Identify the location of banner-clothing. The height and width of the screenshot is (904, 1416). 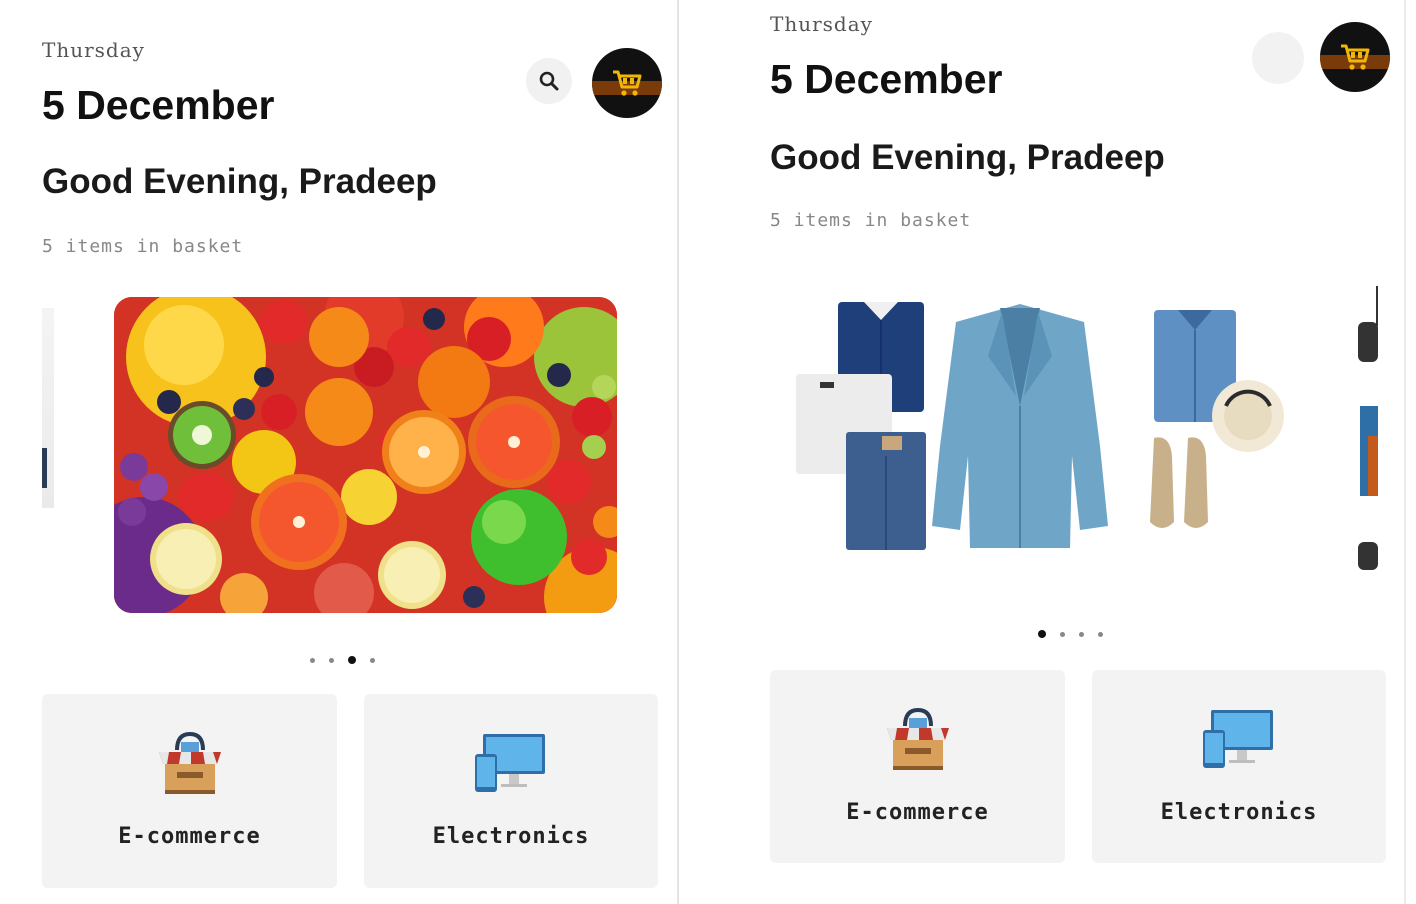
(1040, 431).